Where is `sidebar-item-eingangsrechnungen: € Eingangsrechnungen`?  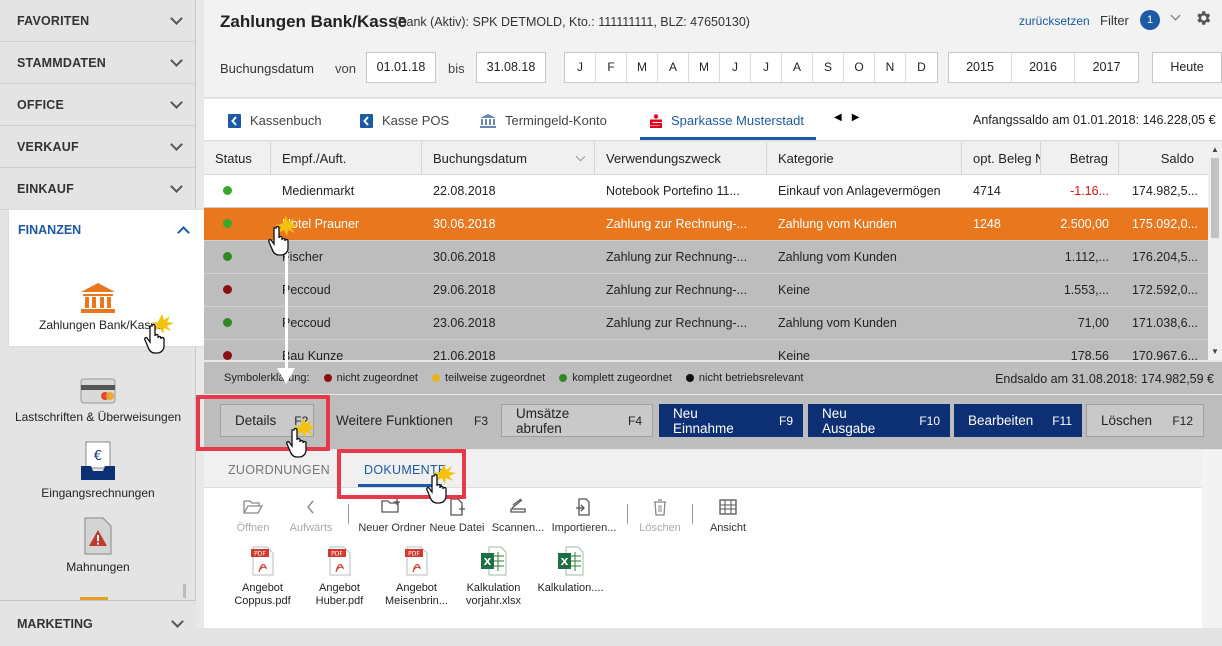 sidebar-item-eingangsrechnungen: € Eingangsrechnungen is located at coordinates (98, 470).